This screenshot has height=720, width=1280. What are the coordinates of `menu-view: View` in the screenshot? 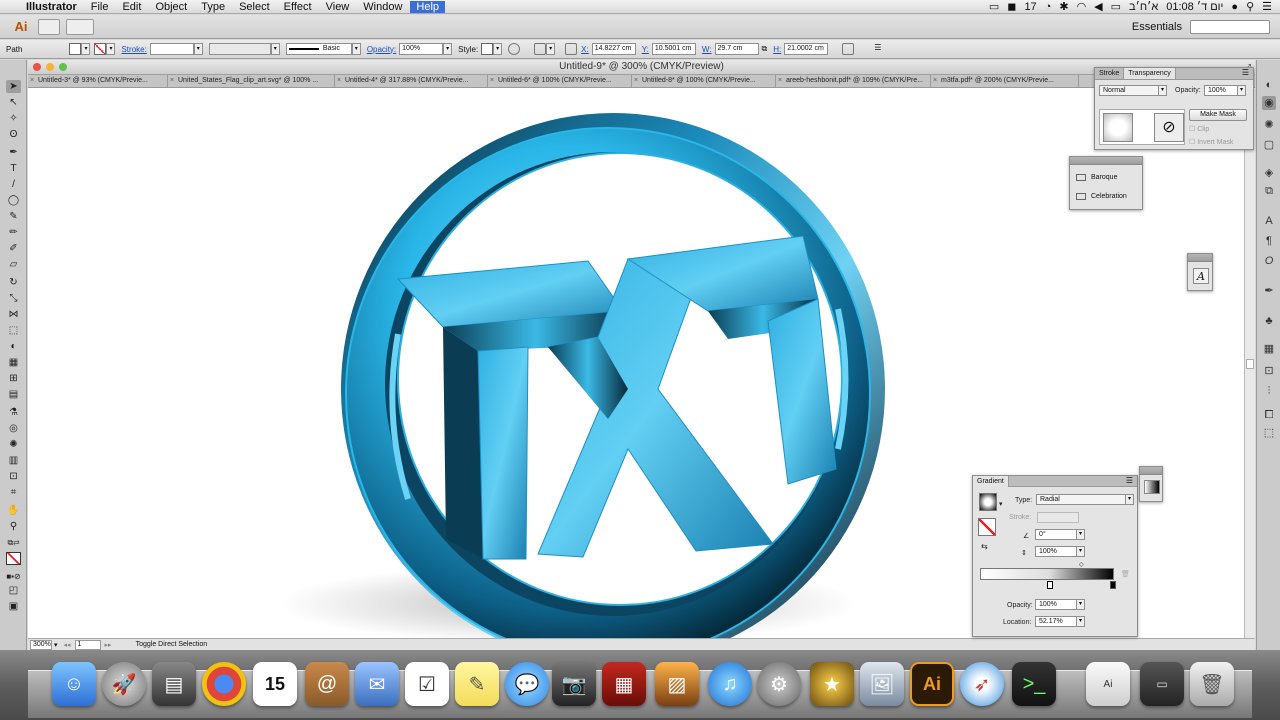 It's located at (338, 7).